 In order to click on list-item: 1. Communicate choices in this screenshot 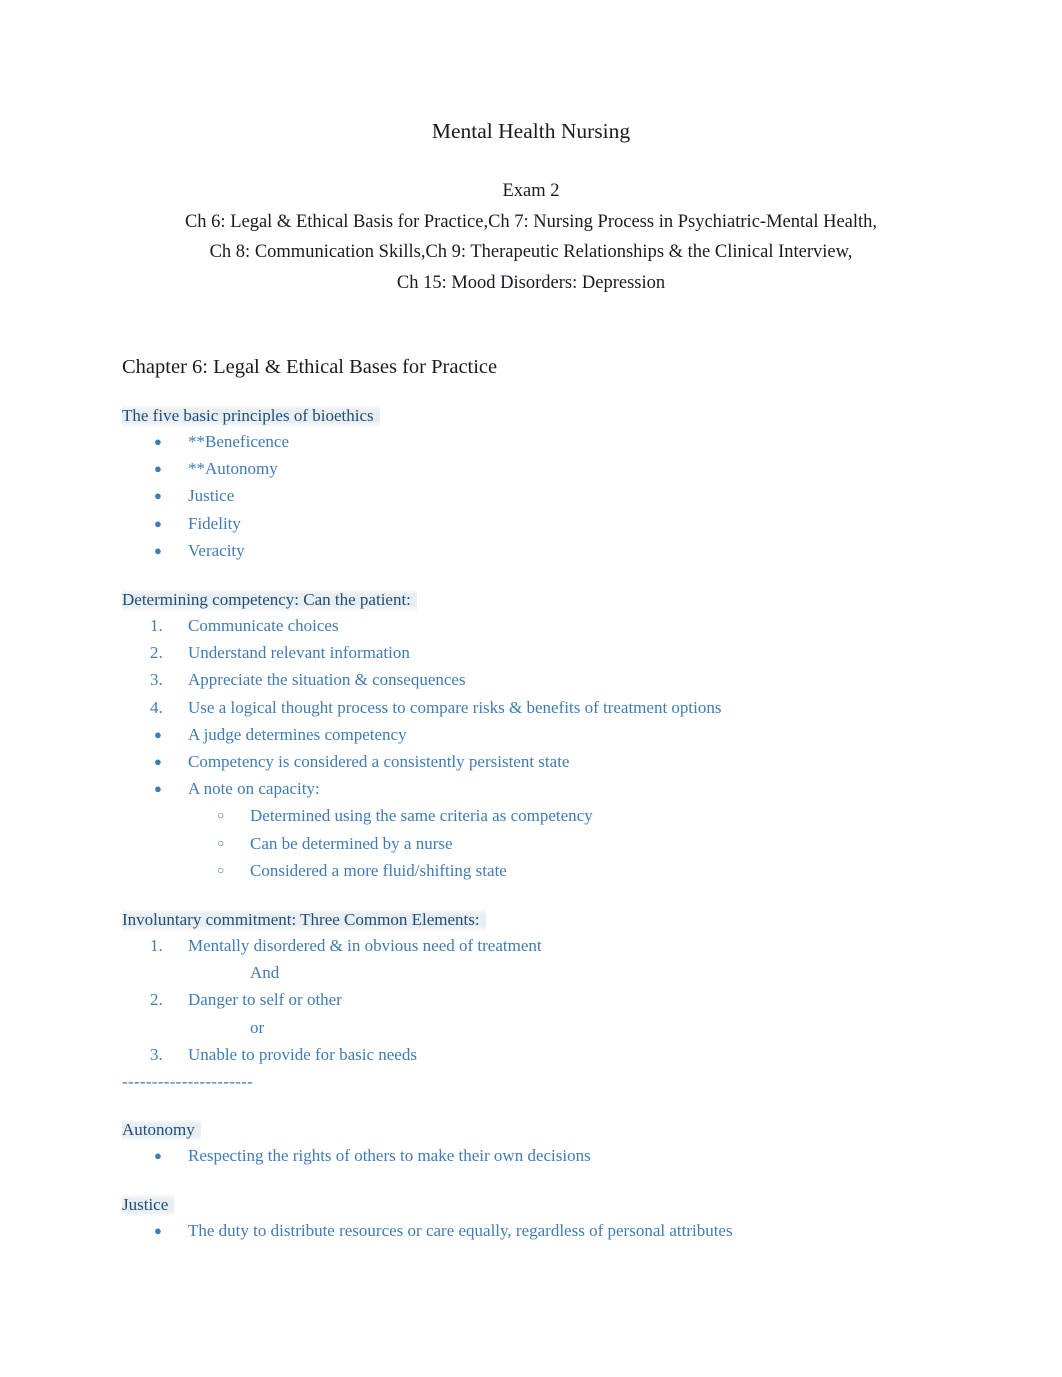, I will do `click(531, 625)`.